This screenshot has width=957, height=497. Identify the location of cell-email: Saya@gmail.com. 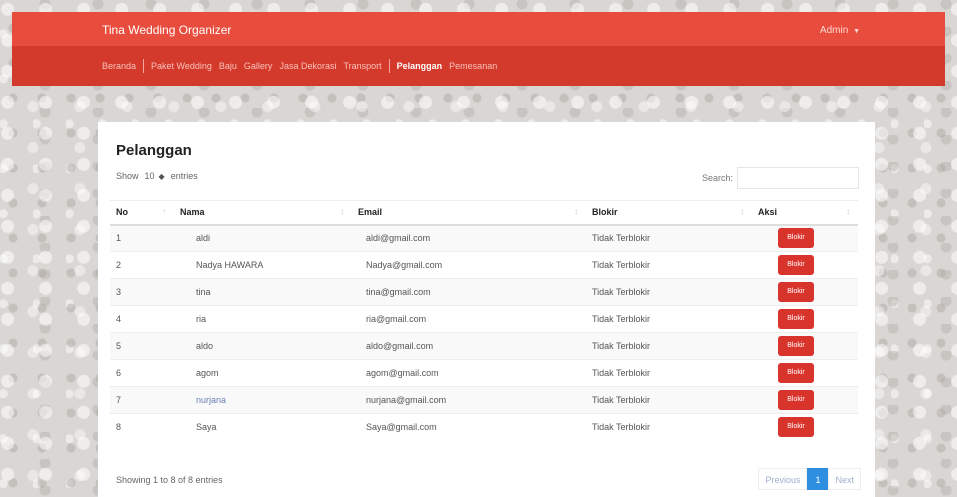
(469, 427).